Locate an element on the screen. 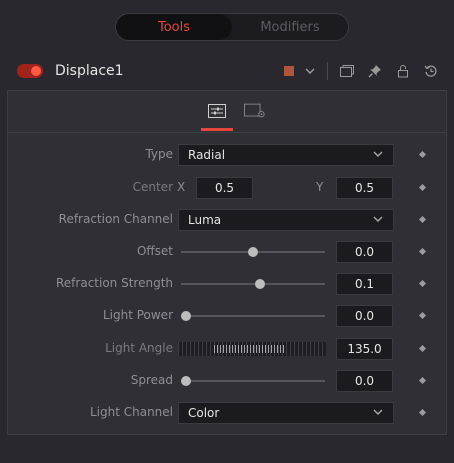 This screenshot has height=463, width=454. refraction-strength-row: Refraction Strength 0.1 is located at coordinates (228, 284).